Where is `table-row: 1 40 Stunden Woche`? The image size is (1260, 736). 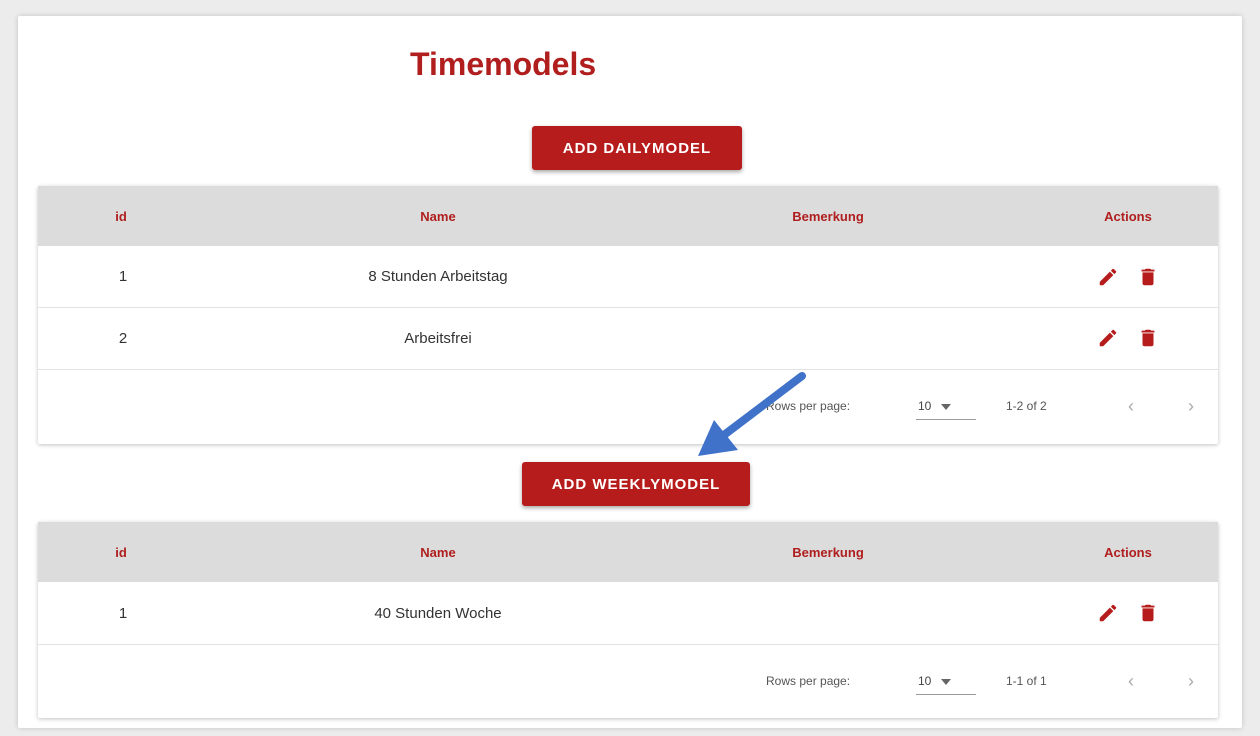
table-row: 1 40 Stunden Woche is located at coordinates (628, 613).